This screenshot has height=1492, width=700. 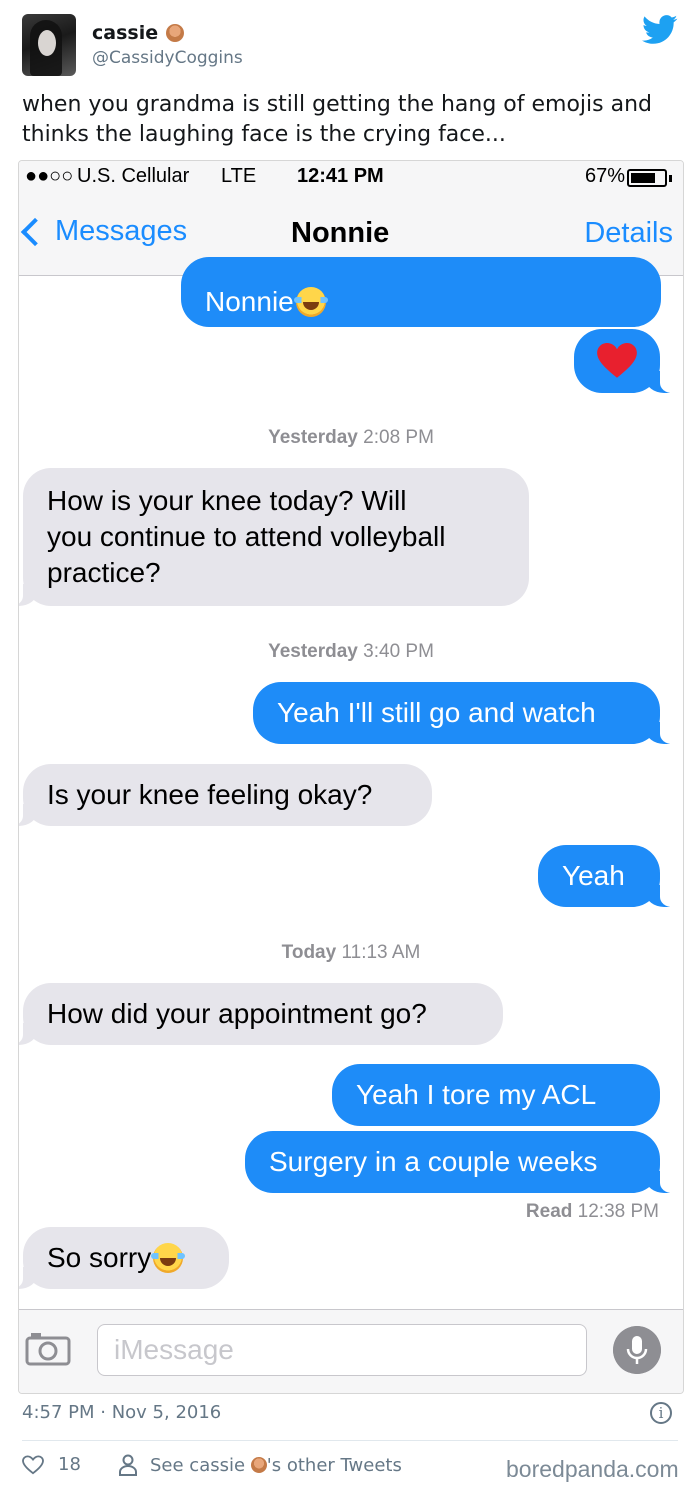 I want to click on author-avatar, so click(x=49, y=45).